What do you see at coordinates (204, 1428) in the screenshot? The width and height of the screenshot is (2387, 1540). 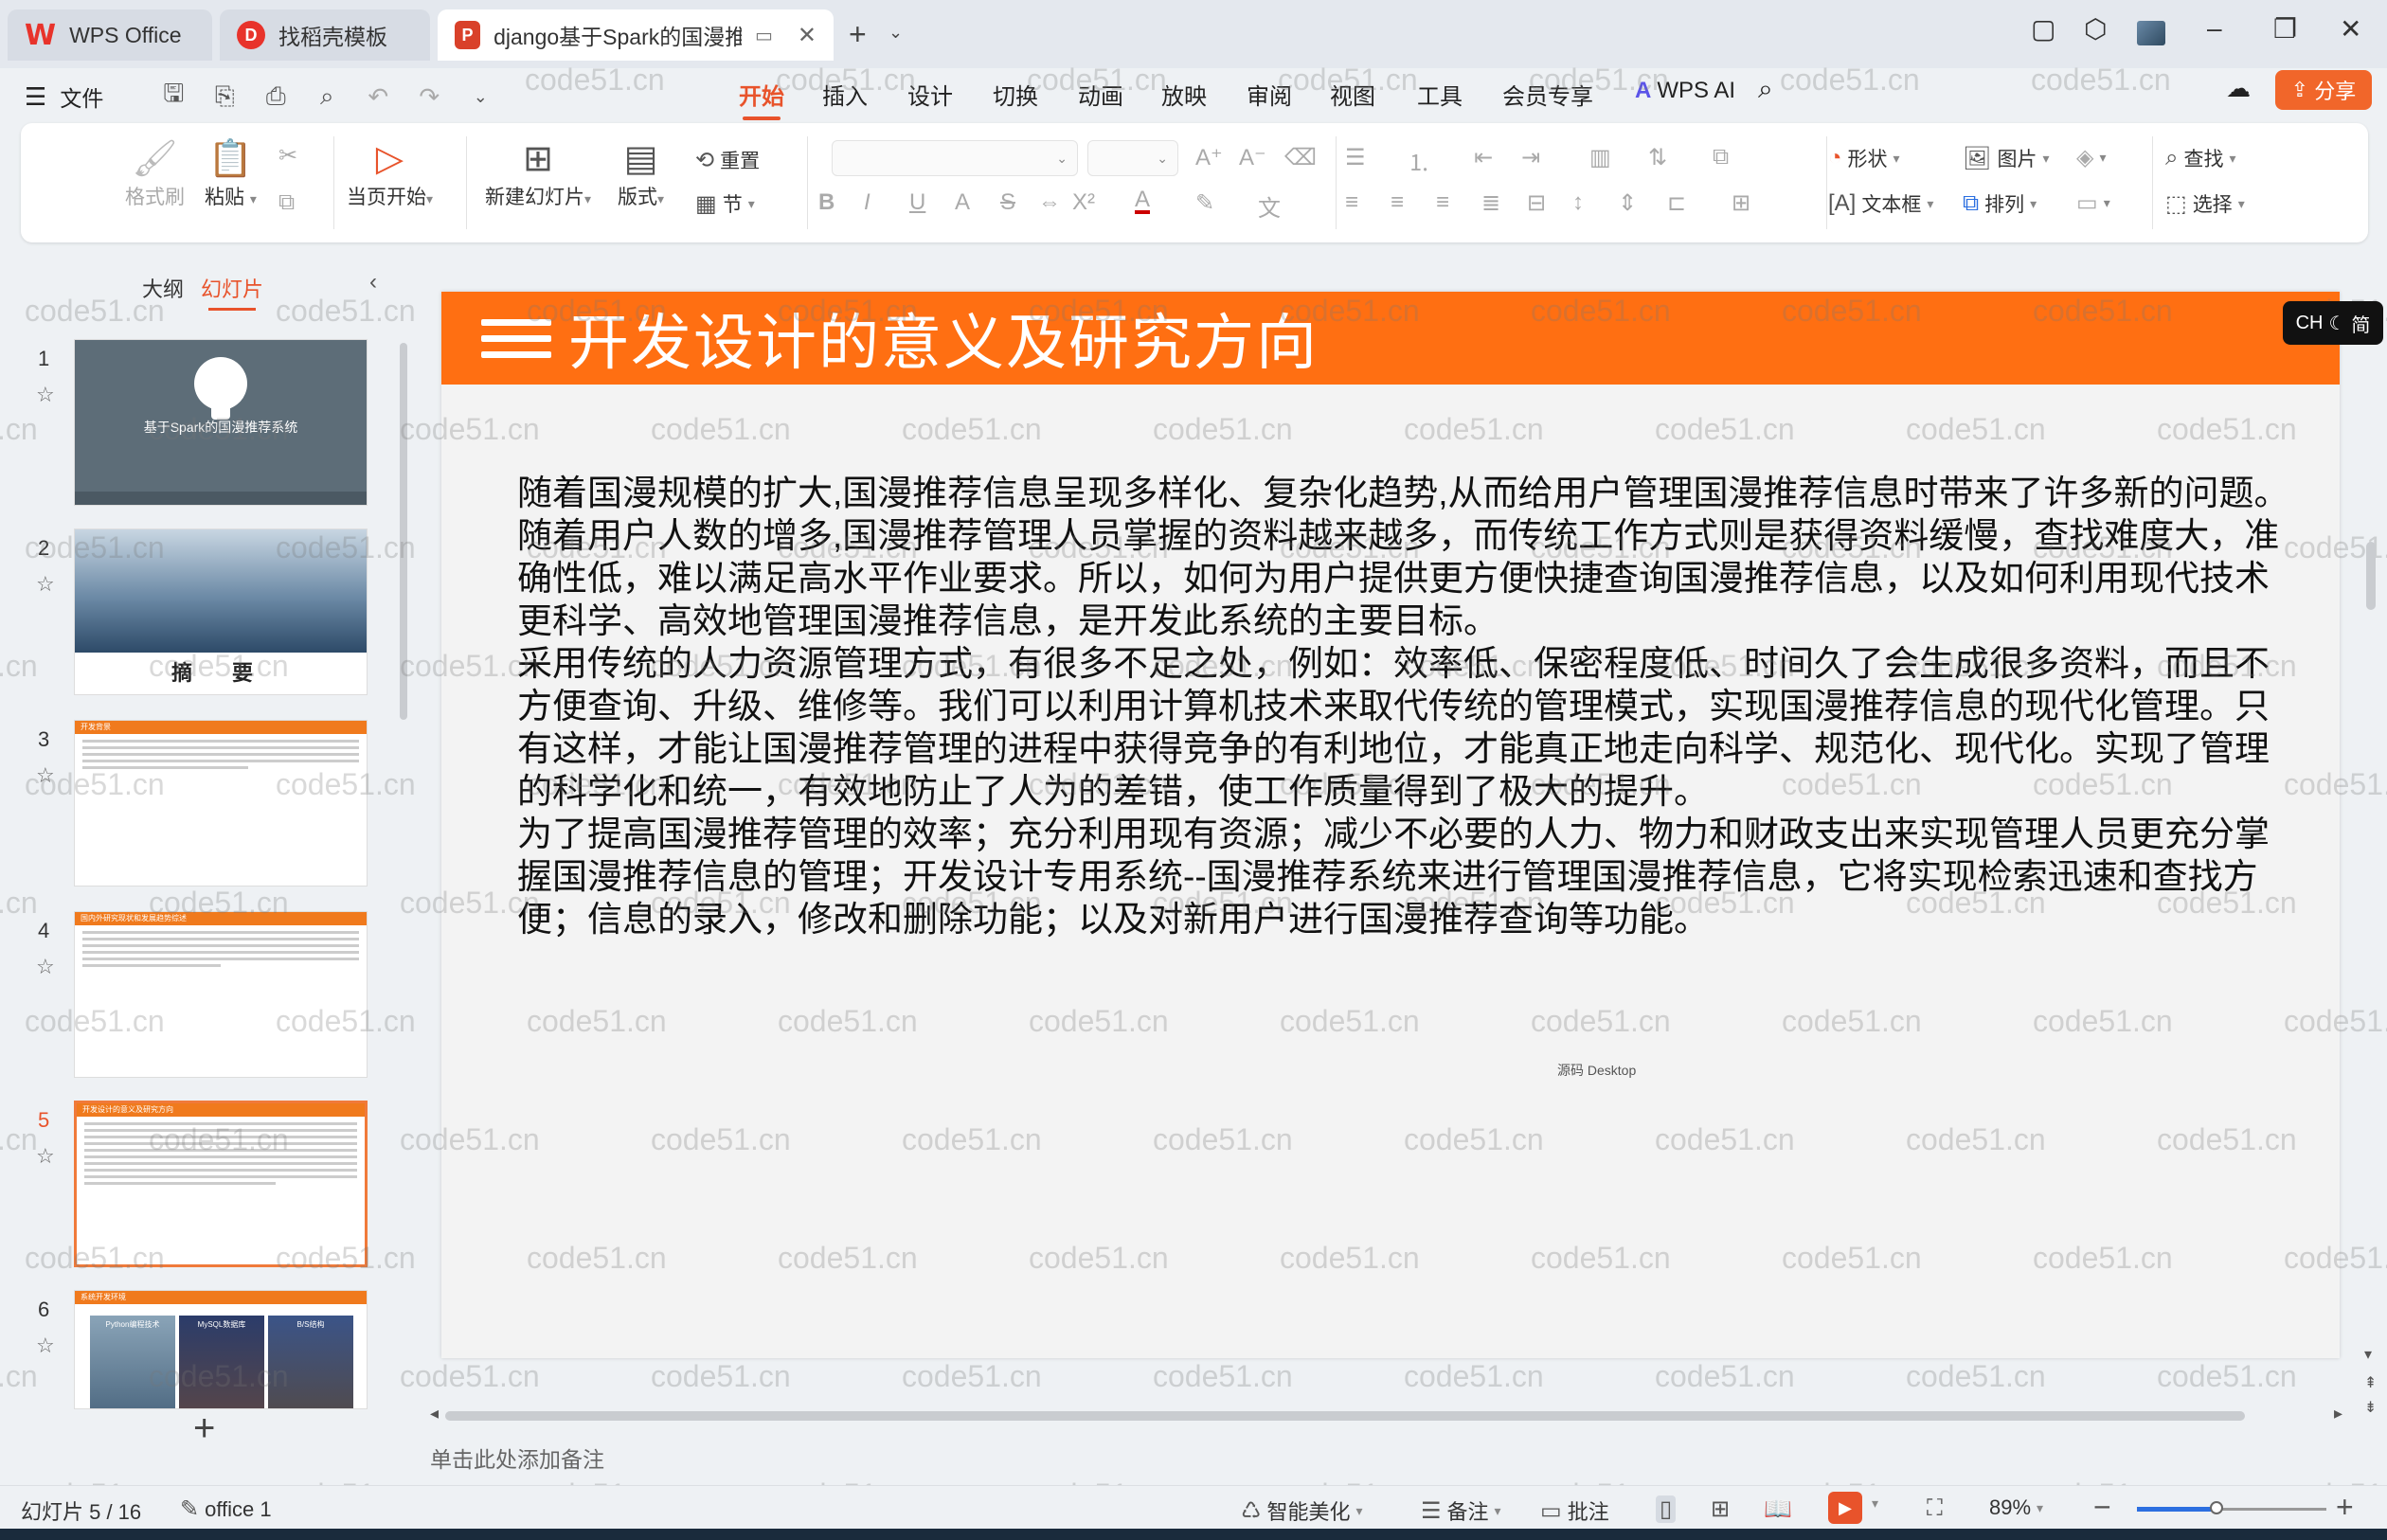 I see `add-slide-plus-icon: +` at bounding box center [204, 1428].